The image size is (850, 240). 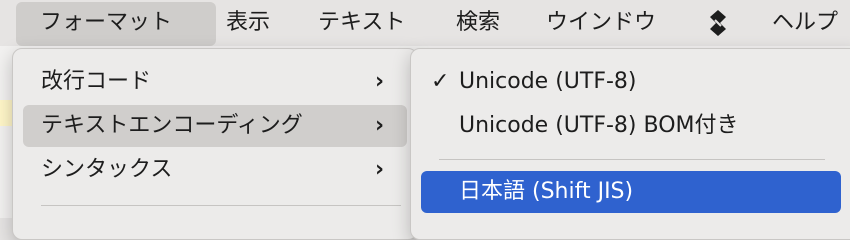 I want to click on menu-item-utf8-bom: Unicode (UTF-8) BOM付き, so click(x=631, y=126).